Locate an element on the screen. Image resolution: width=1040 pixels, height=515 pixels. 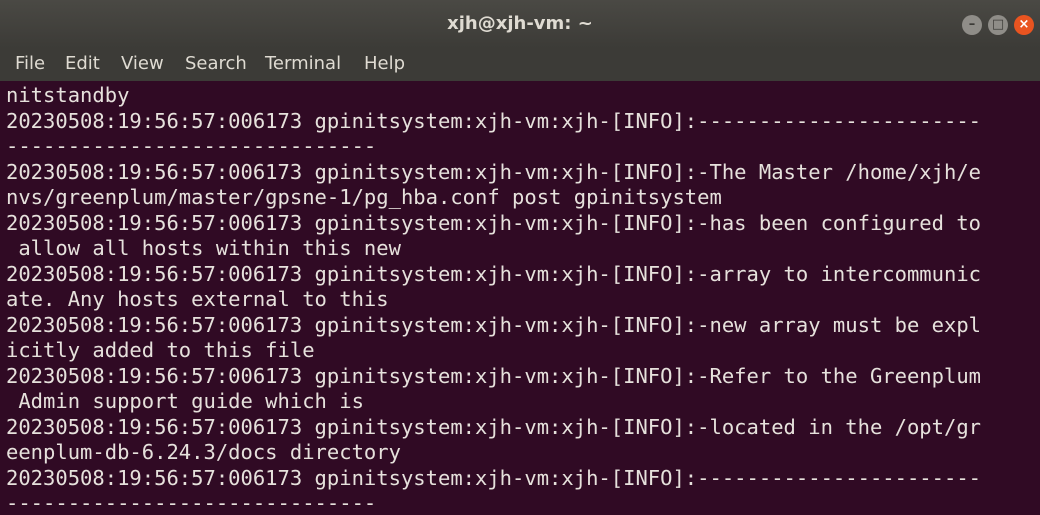
terminal-line: allow all hosts within this new is located at coordinates (203, 248).